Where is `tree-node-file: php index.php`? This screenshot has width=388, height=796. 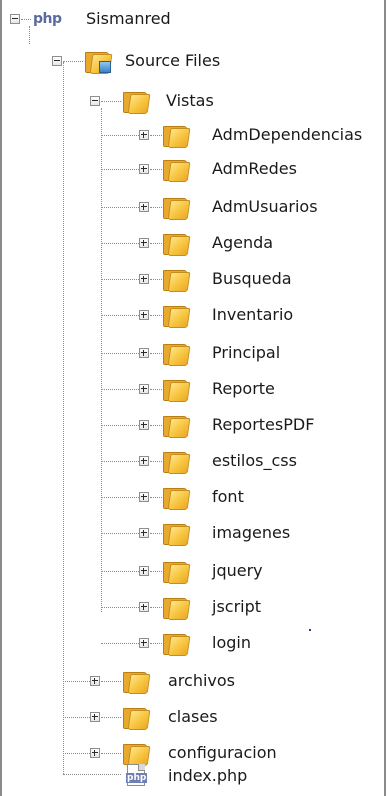 tree-node-file: php index.php is located at coordinates (193, 779).